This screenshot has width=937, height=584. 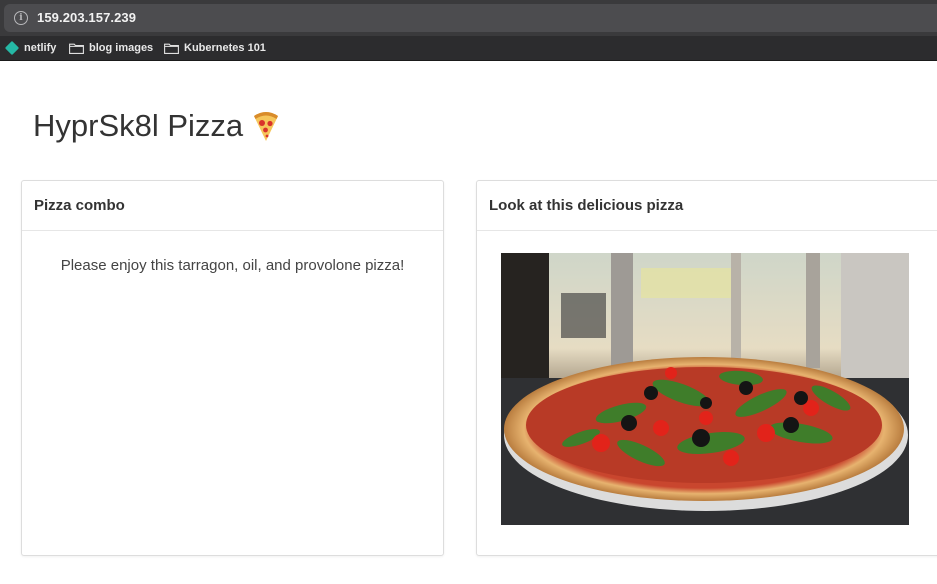 I want to click on info-icon: i, so click(x=21, y=18).